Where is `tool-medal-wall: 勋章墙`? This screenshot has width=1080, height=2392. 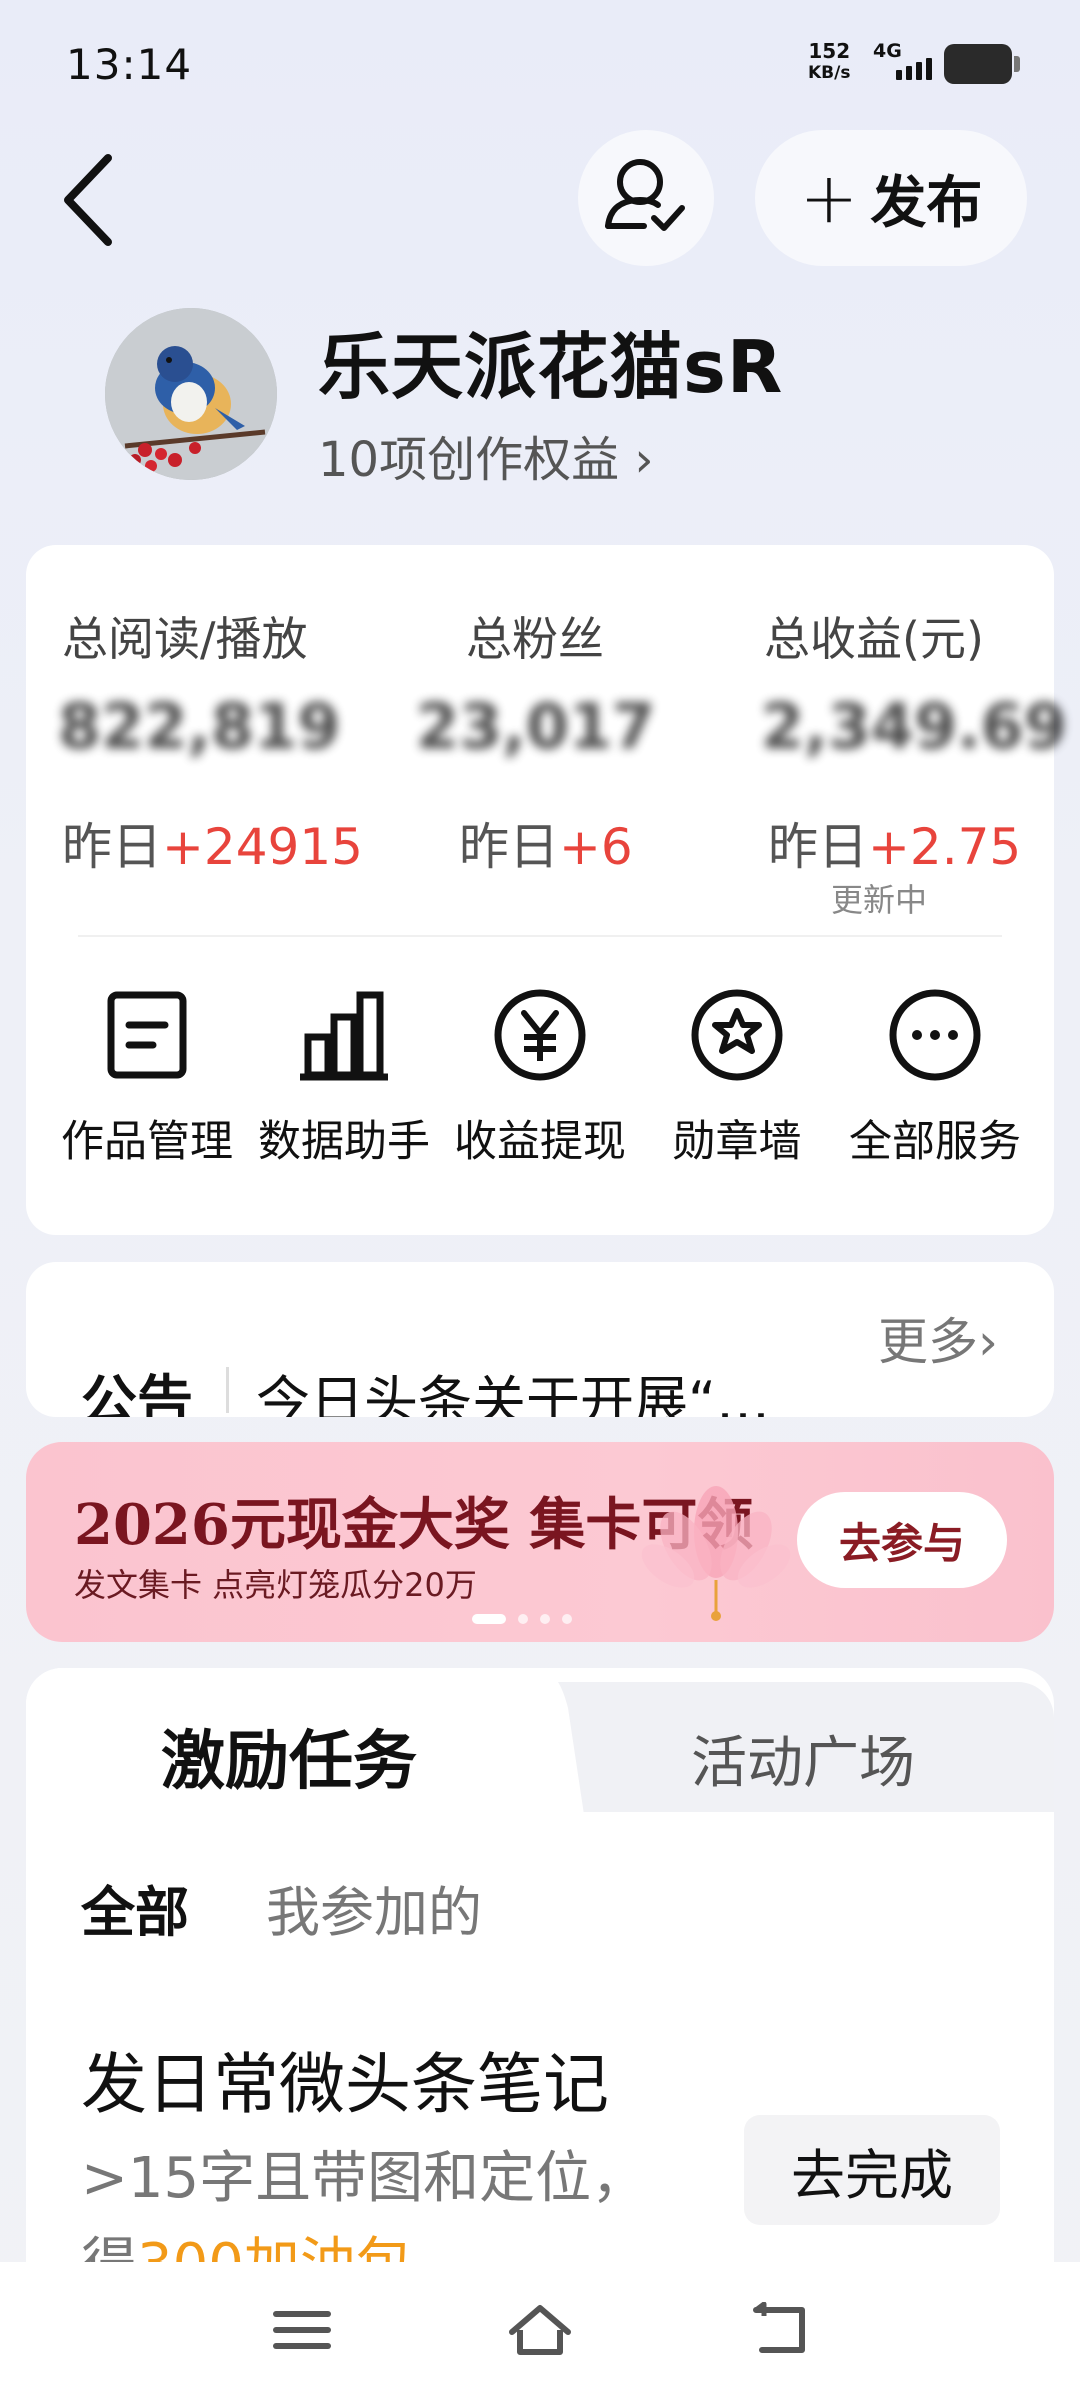
tool-medal-wall: 勋章墙 is located at coordinates (737, 1077).